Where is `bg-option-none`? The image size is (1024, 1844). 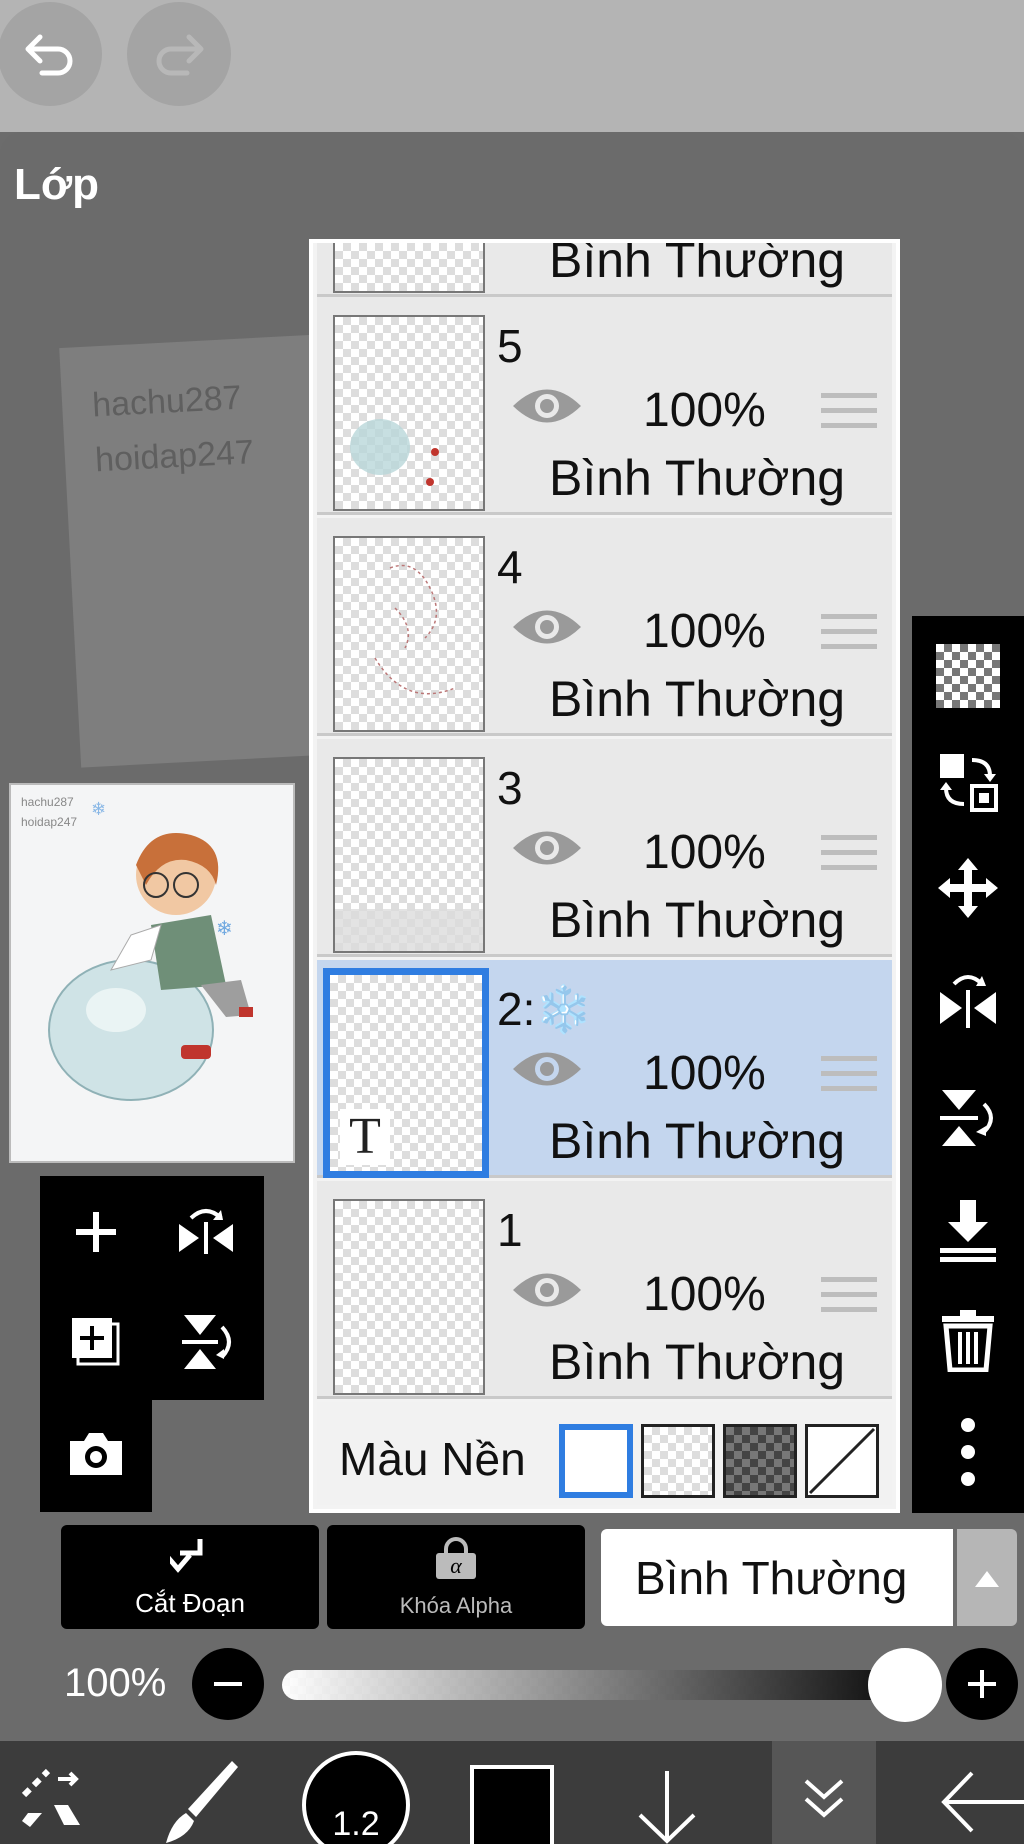
bg-option-none is located at coordinates (842, 1461).